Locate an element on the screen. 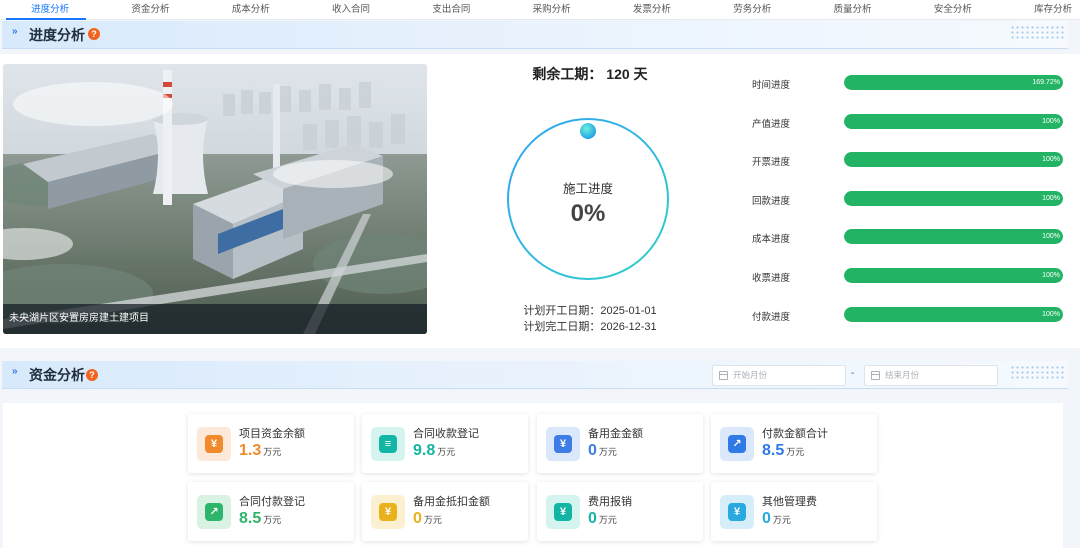  remaining-duration: 剩余工期： 120 天 is located at coordinates (590, 74).